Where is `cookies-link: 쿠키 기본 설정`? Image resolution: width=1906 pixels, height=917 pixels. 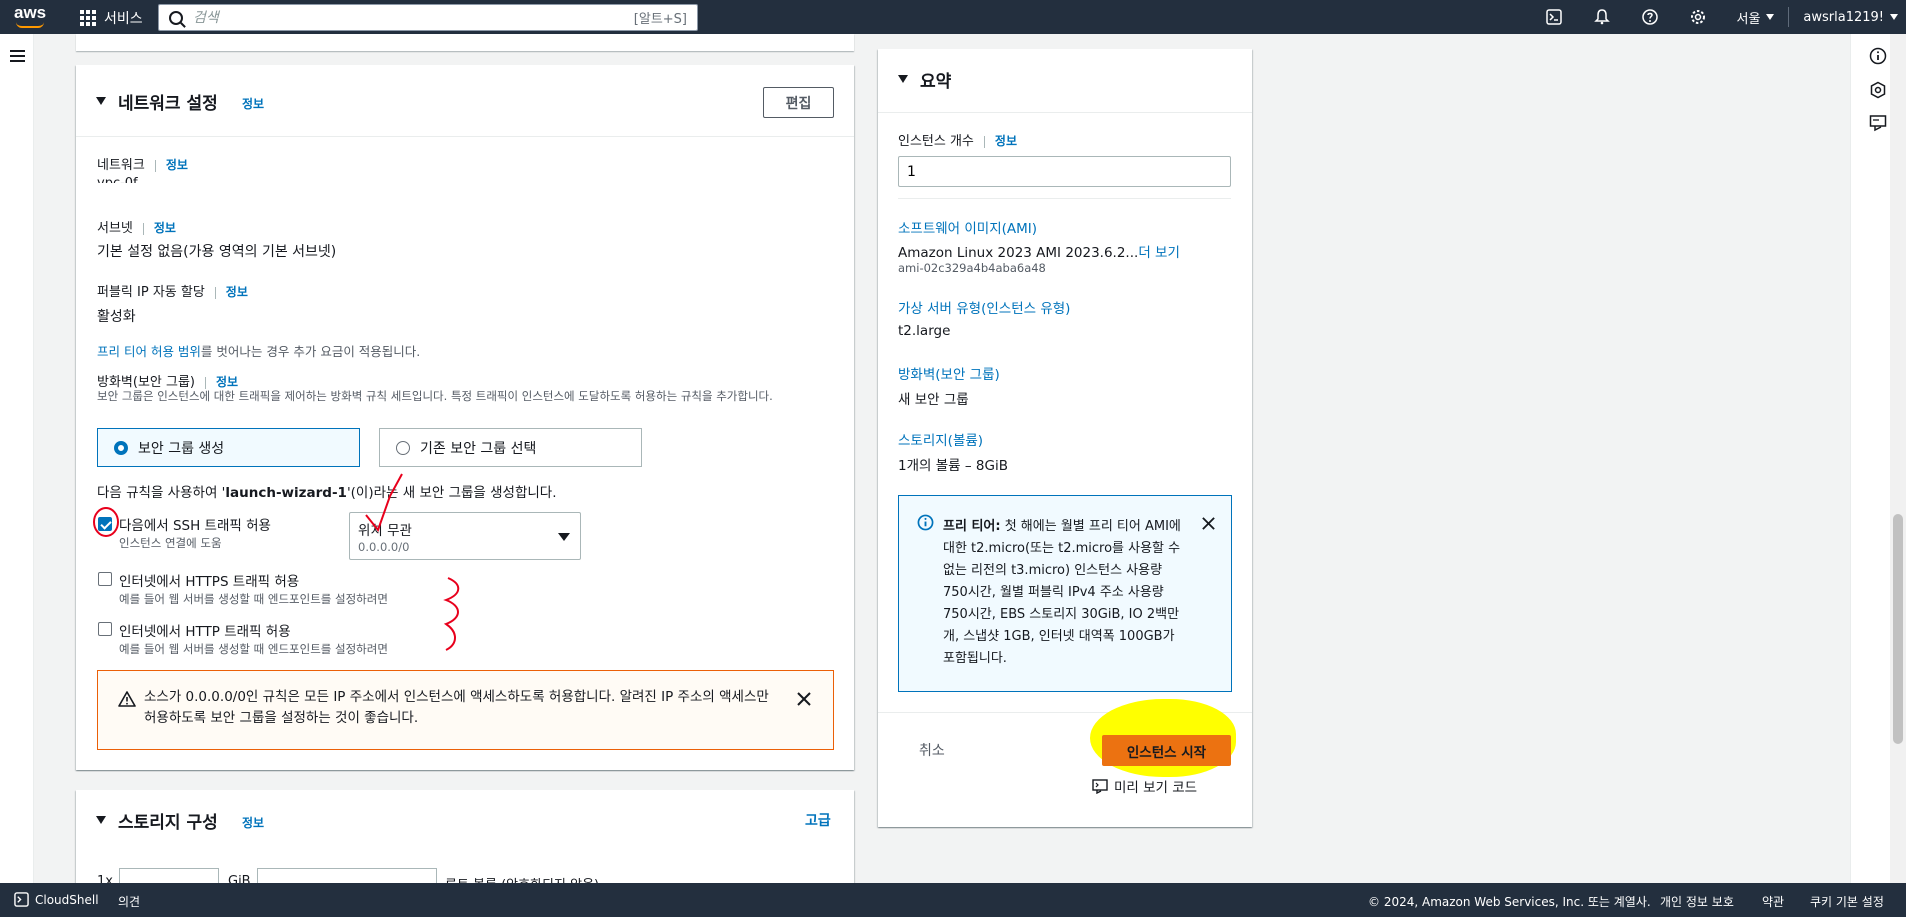 cookies-link: 쿠키 기본 설정 is located at coordinates (1847, 901).